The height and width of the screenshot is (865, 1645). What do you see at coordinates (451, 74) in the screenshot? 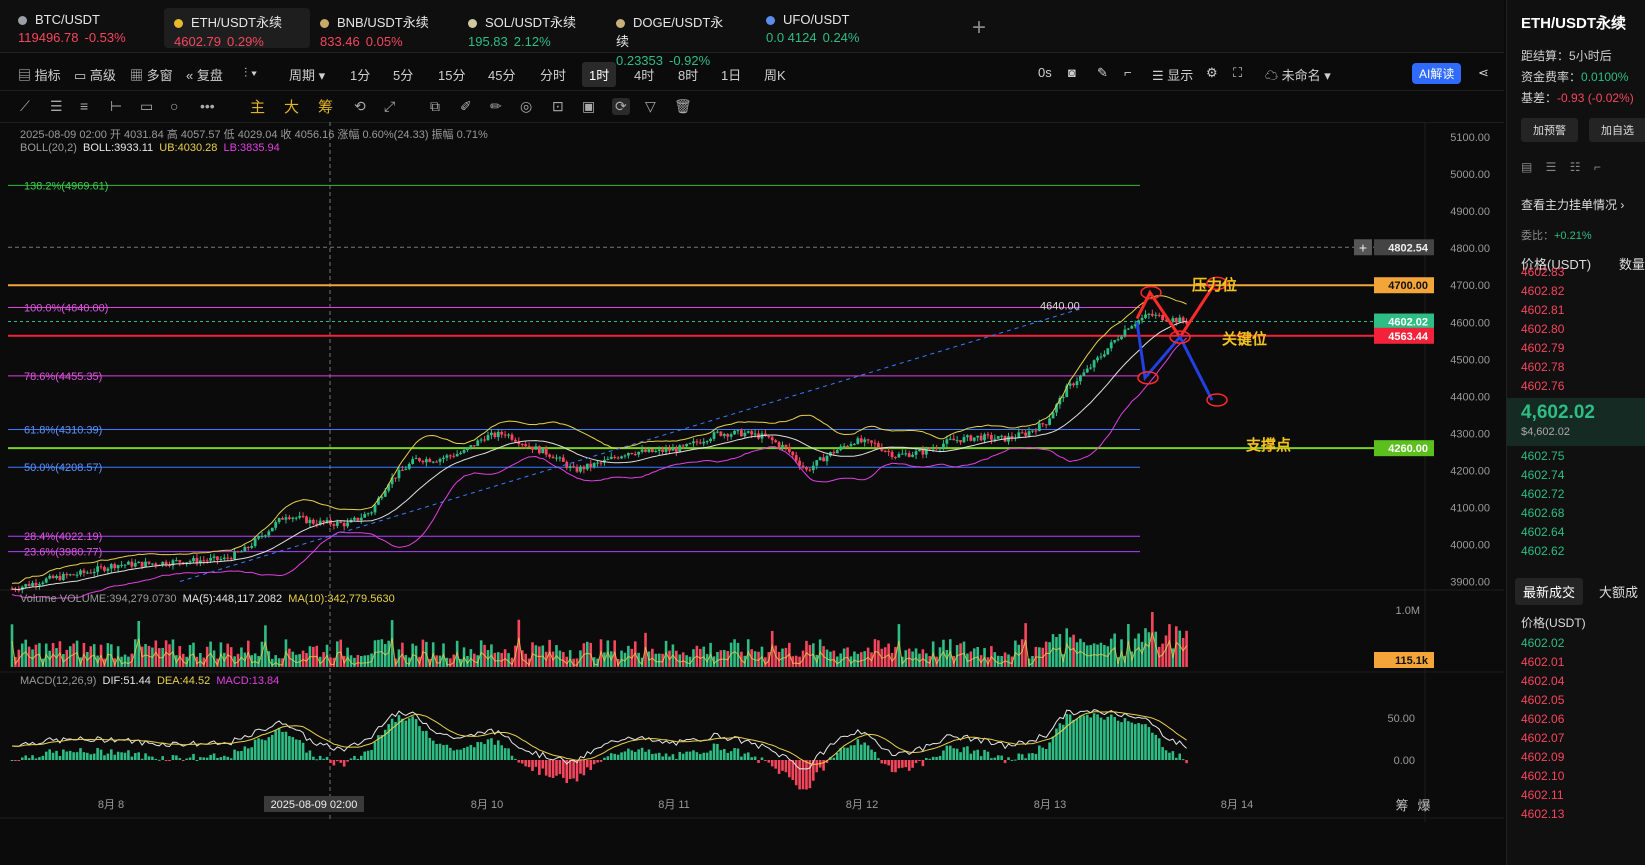
I see `interval-button: 15分` at bounding box center [451, 74].